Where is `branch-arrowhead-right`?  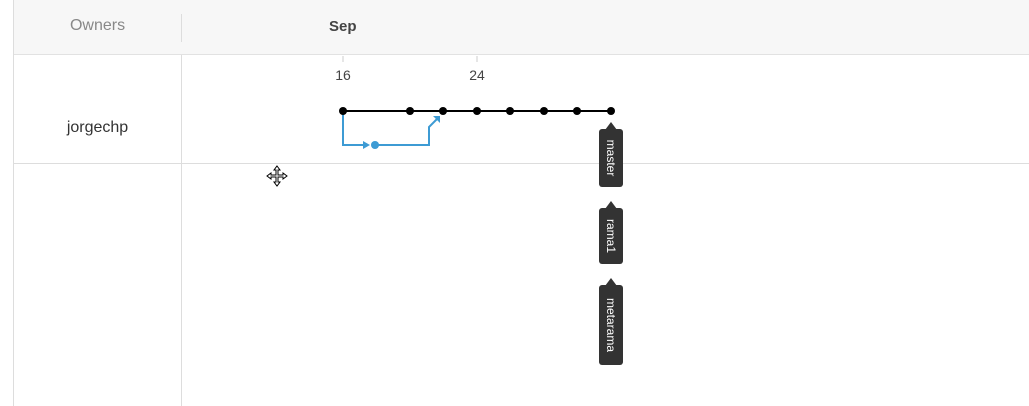
branch-arrowhead-right is located at coordinates (366, 145).